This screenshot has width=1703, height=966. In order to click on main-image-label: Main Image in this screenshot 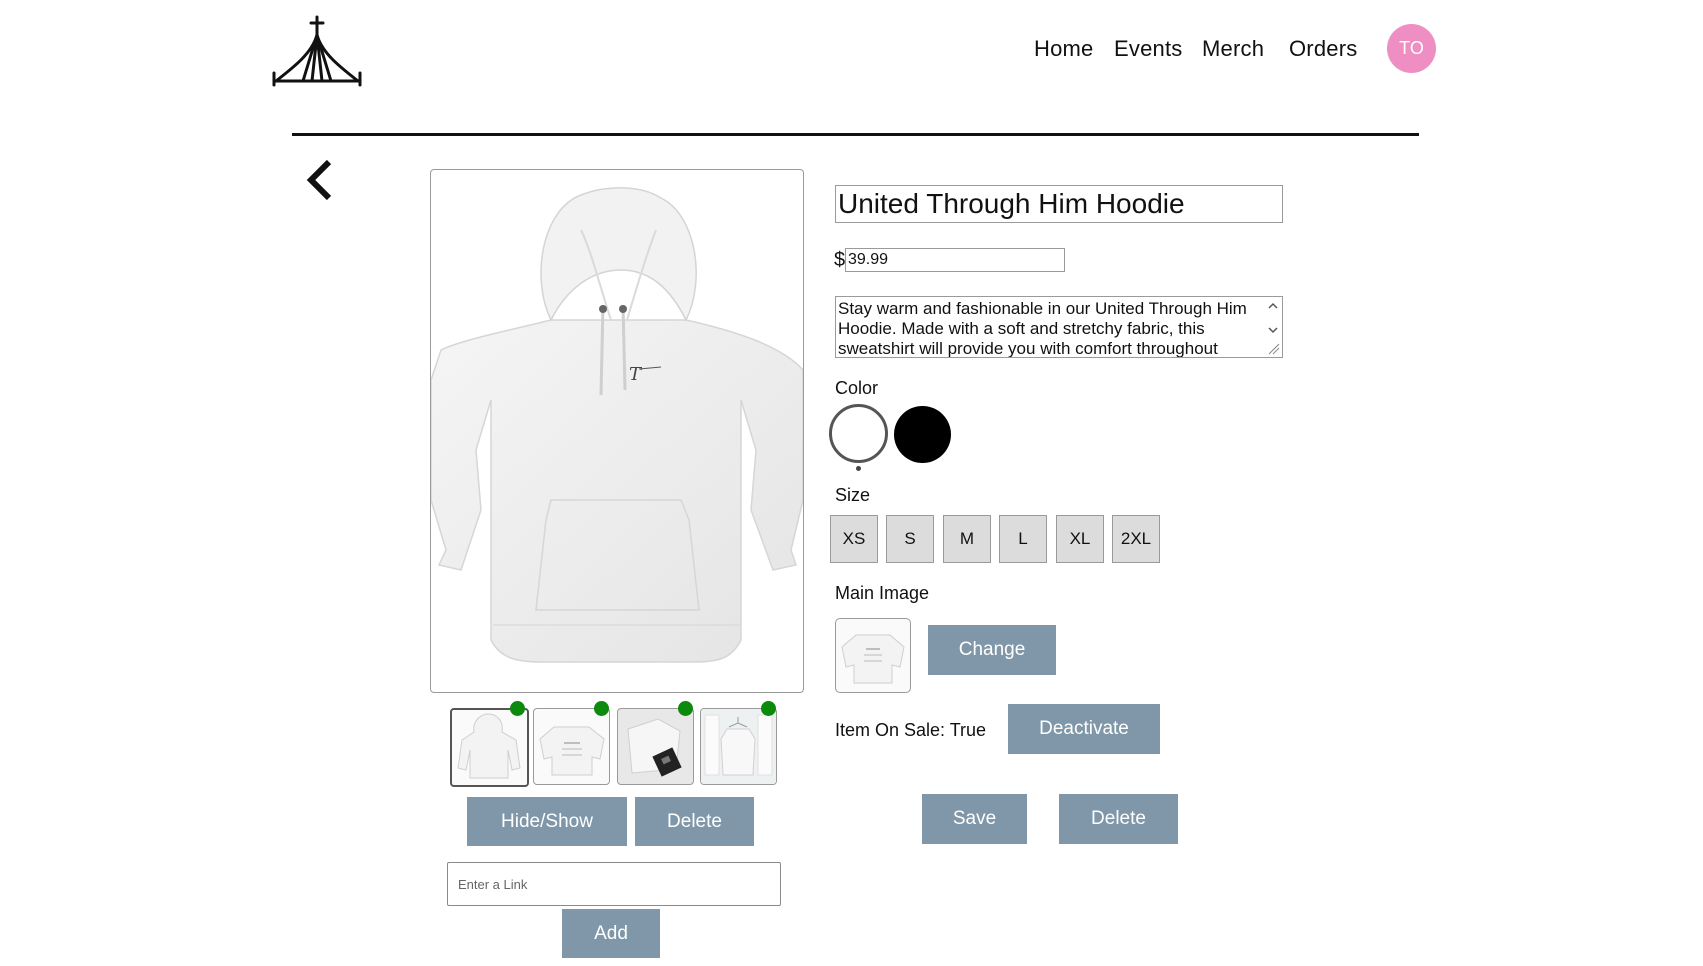, I will do `click(882, 593)`.